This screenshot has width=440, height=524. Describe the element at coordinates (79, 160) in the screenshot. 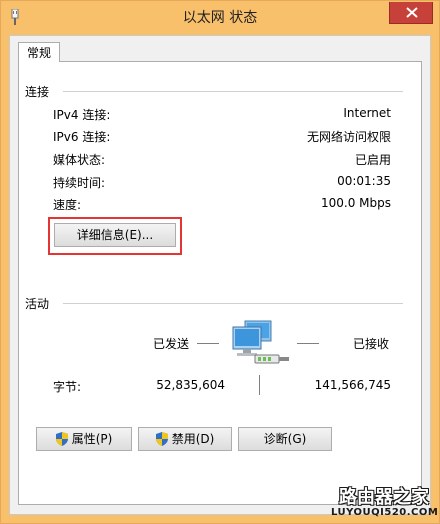

I see `media-state-label: 媒体状态:` at that location.